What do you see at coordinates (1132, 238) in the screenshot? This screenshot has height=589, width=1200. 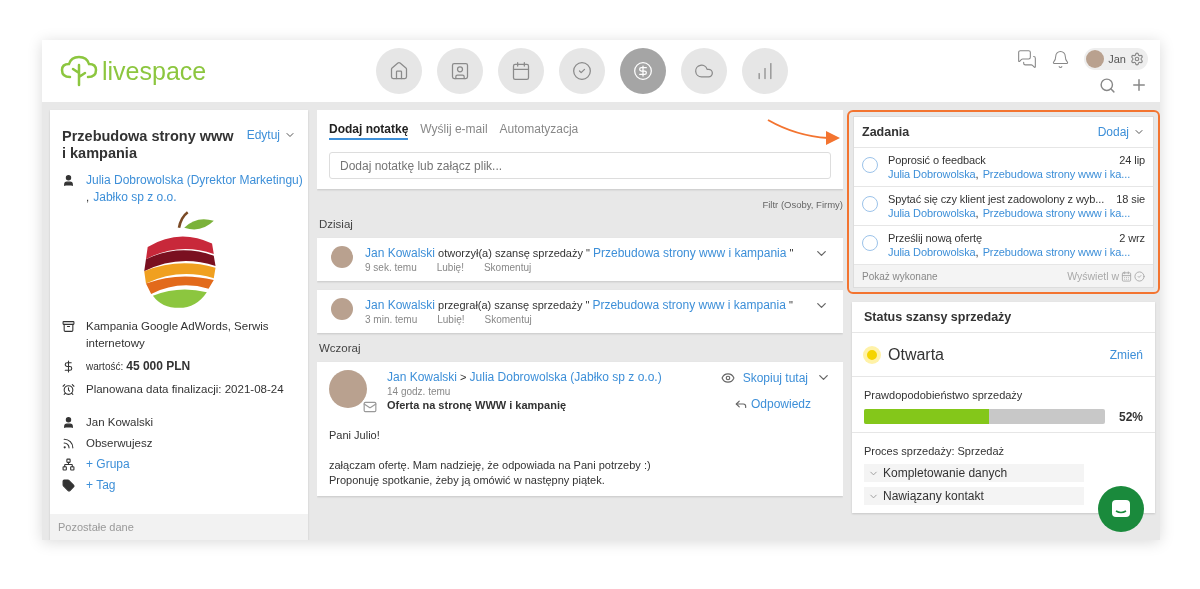 I see `task-date: 2 wrz` at bounding box center [1132, 238].